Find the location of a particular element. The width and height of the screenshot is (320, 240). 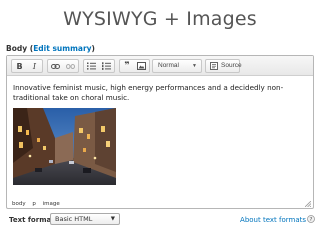

street-photo is located at coordinates (64, 146).